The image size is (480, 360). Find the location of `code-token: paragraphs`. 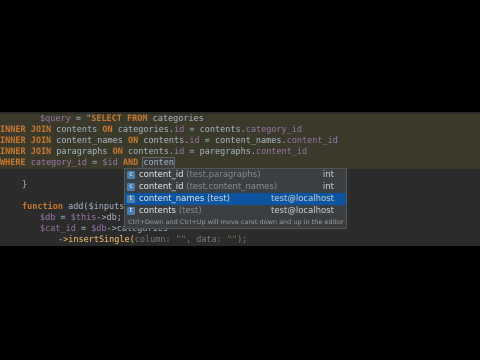

code-token: paragraphs is located at coordinates (82, 152).